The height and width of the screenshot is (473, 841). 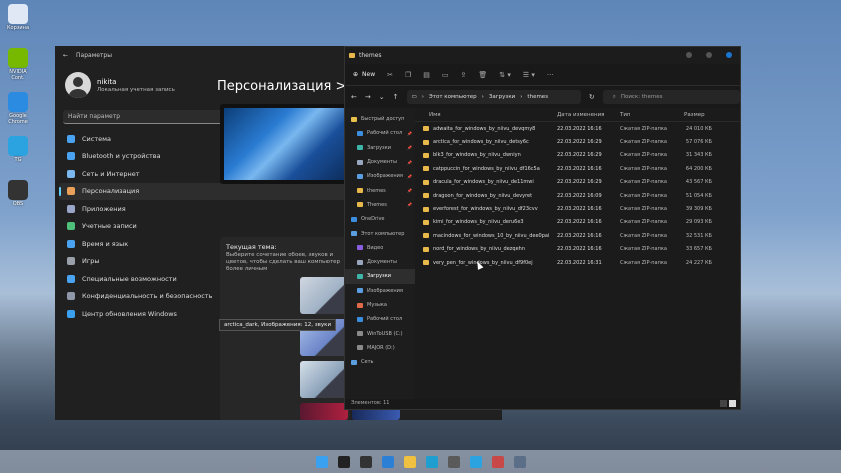 I want to click on nav-pane-item: Документы, so click(x=380, y=262).